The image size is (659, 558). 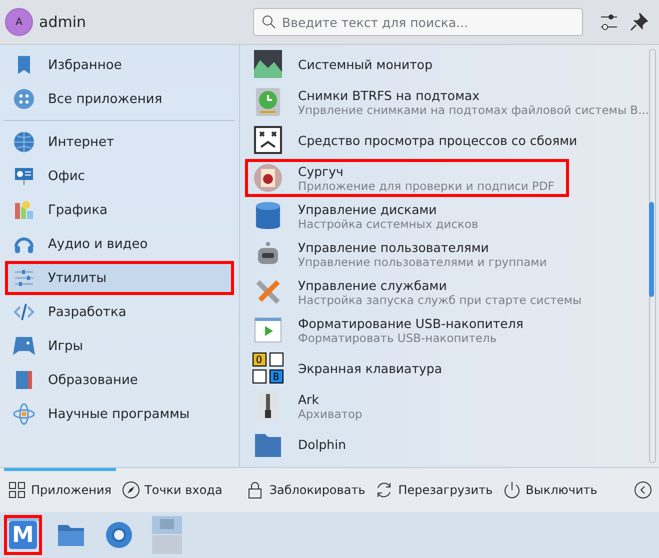 What do you see at coordinates (438, 140) in the screenshot?
I see `app-name: Средство просмотра процессов со сбоями` at bounding box center [438, 140].